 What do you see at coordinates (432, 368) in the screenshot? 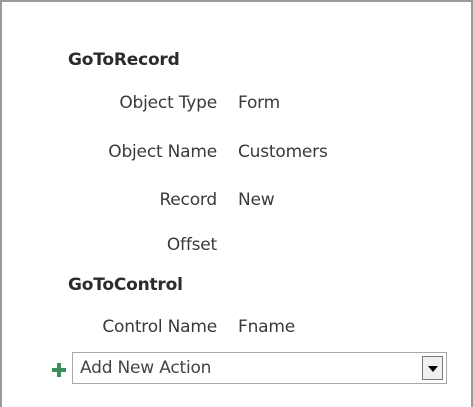
I see `chevron-down-icon` at bounding box center [432, 368].